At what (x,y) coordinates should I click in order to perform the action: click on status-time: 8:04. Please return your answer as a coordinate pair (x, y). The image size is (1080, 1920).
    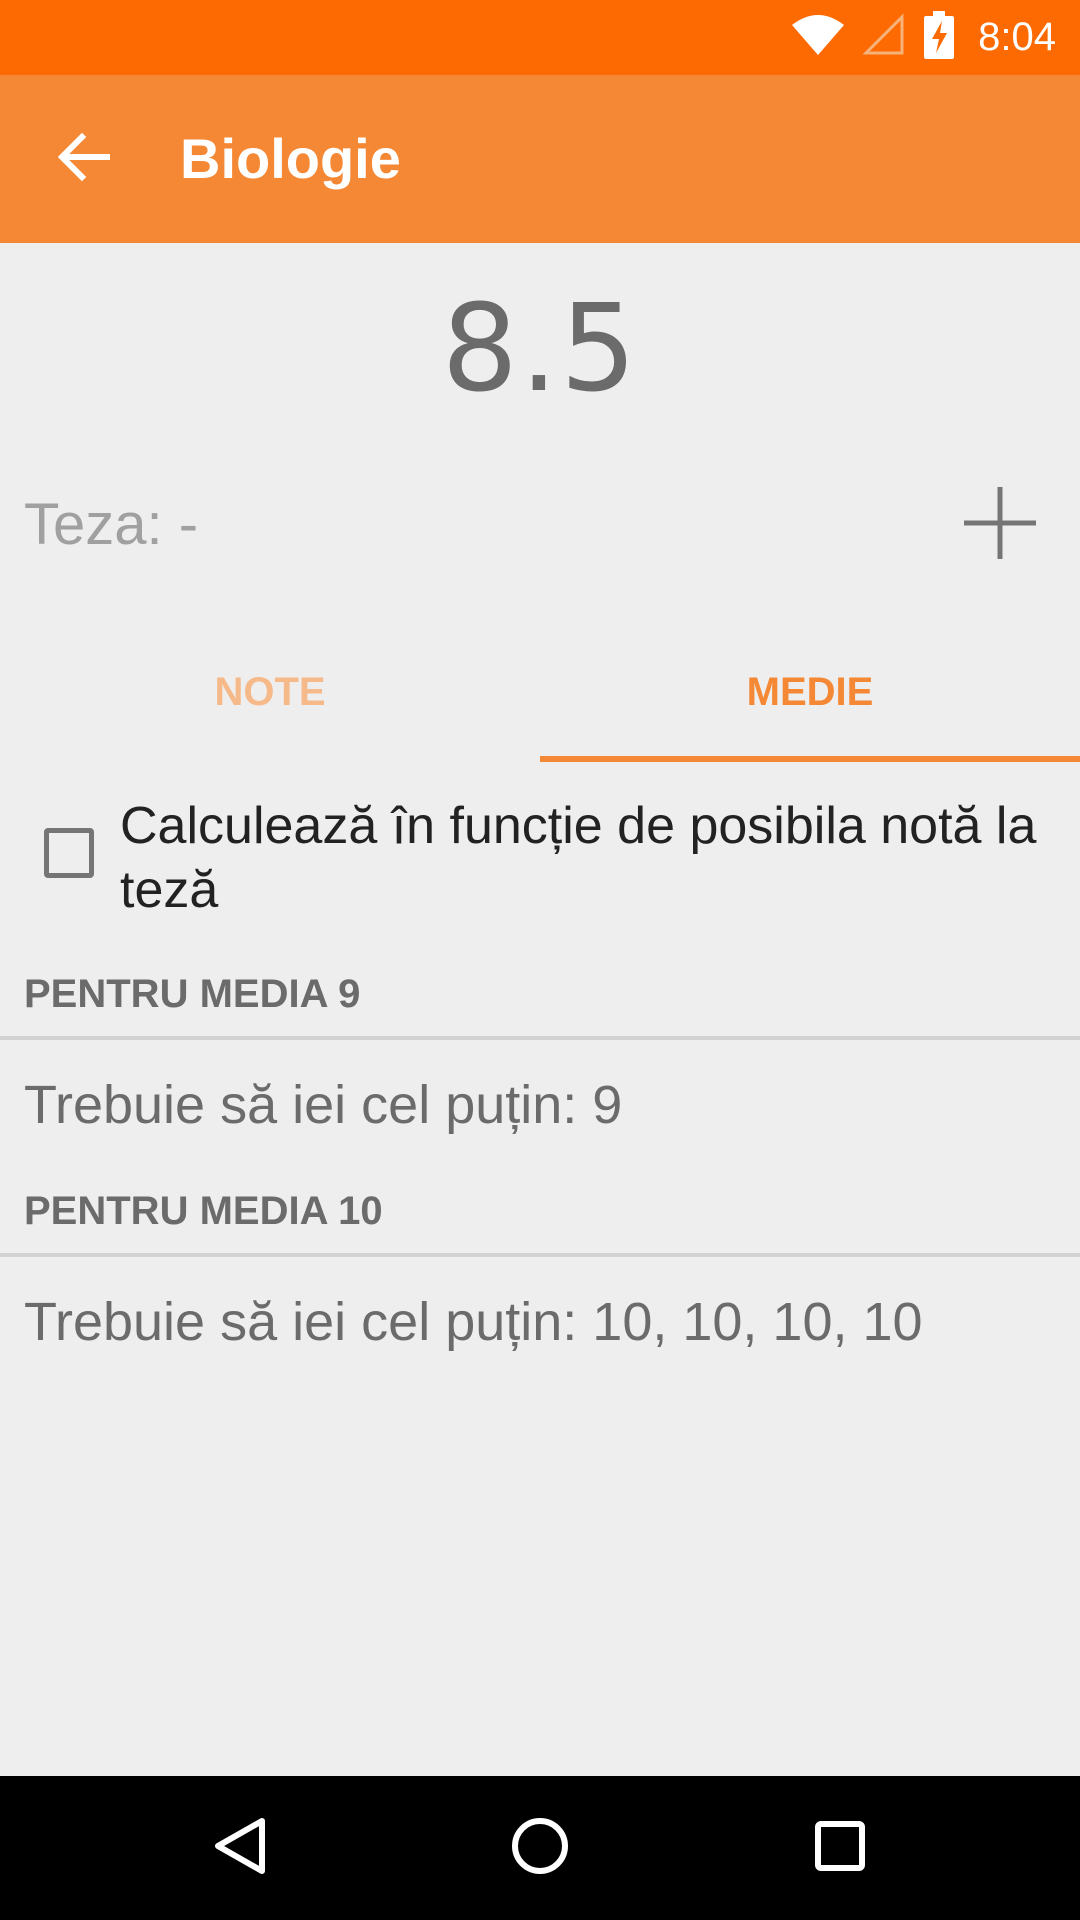
    Looking at the image, I should click on (1017, 37).